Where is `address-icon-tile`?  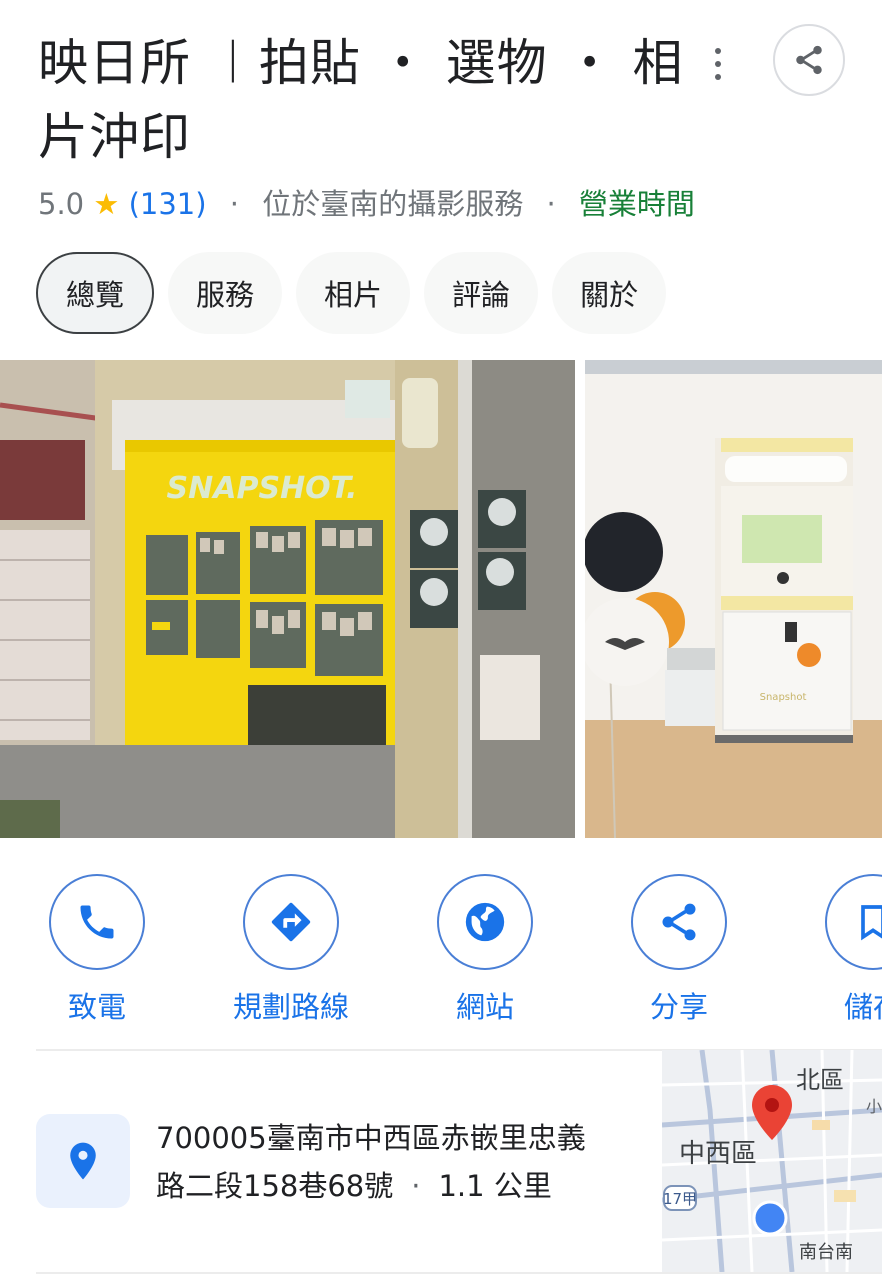 address-icon-tile is located at coordinates (83, 1161).